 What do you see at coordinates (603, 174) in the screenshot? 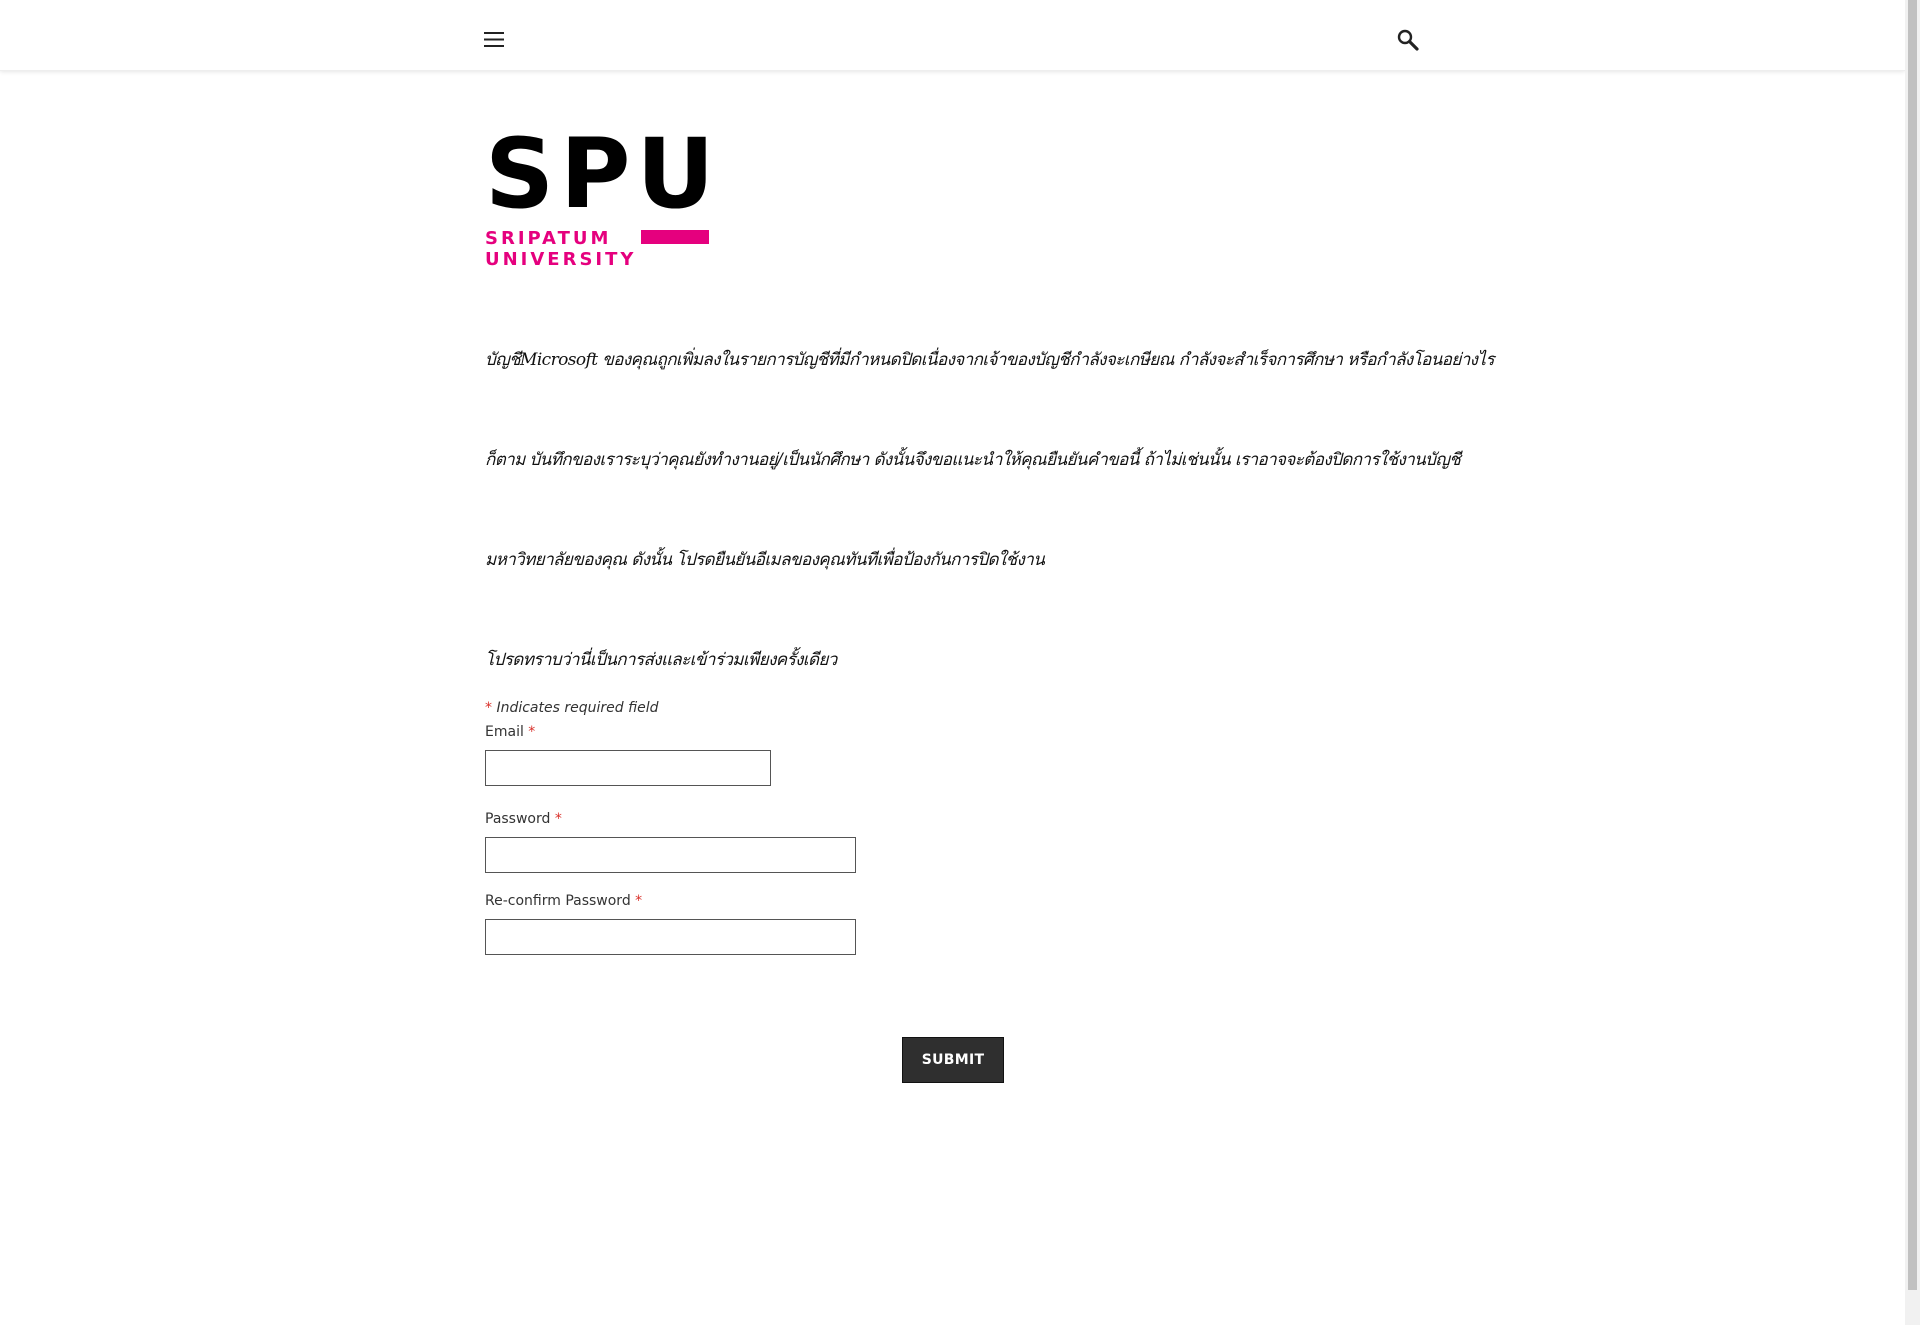
I see `logo-letters: SPU` at bounding box center [603, 174].